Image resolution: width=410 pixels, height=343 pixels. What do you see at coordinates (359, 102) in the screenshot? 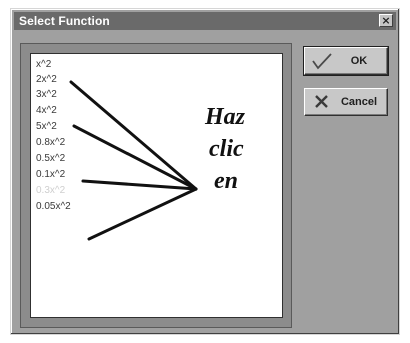
I see `cancel-label: Cancel` at bounding box center [359, 102].